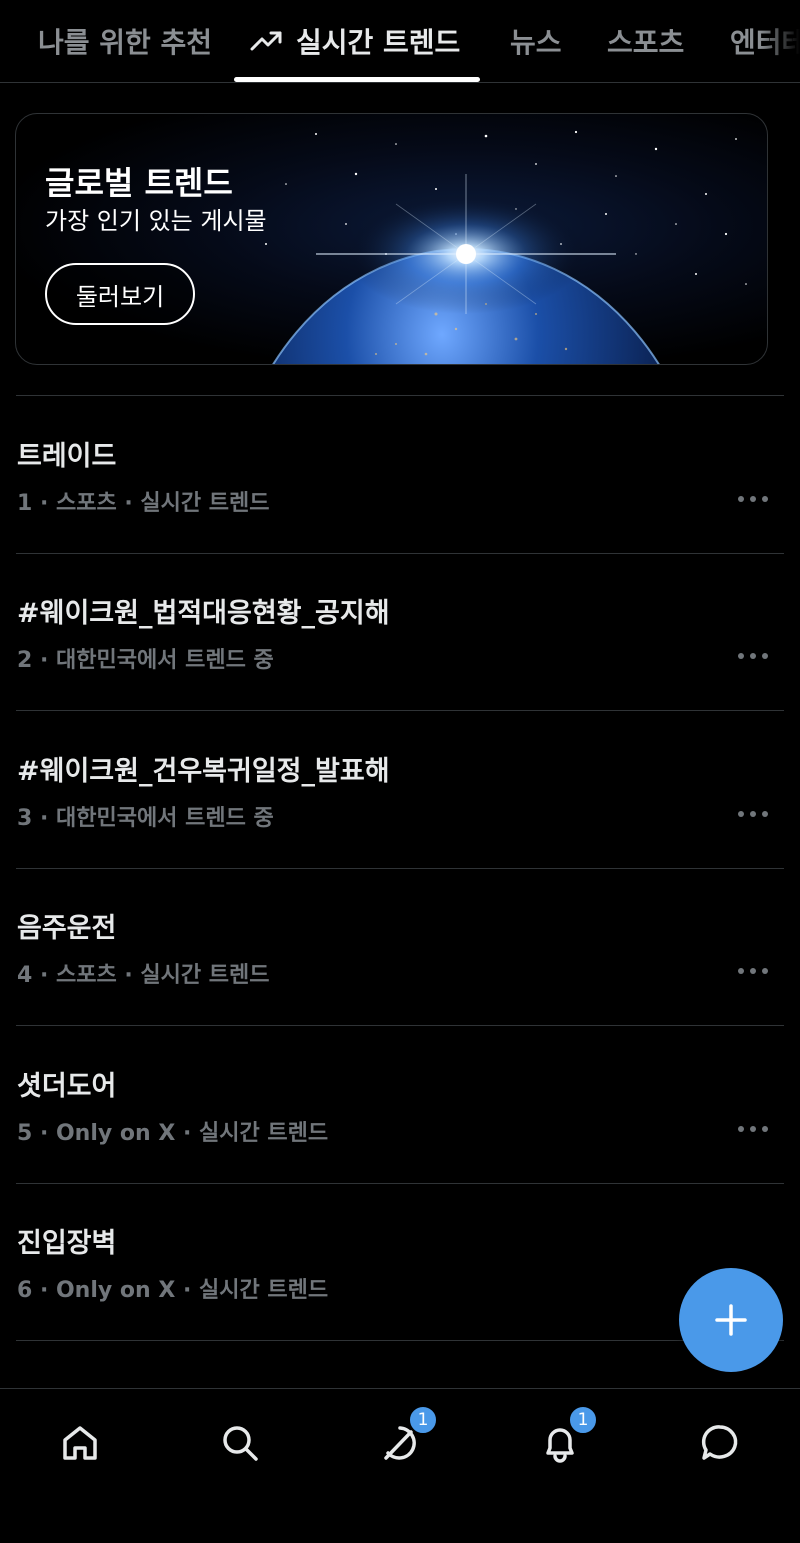 The width and height of the screenshot is (800, 1543). I want to click on hero-title: 글로벌 트렌드, so click(139, 183).